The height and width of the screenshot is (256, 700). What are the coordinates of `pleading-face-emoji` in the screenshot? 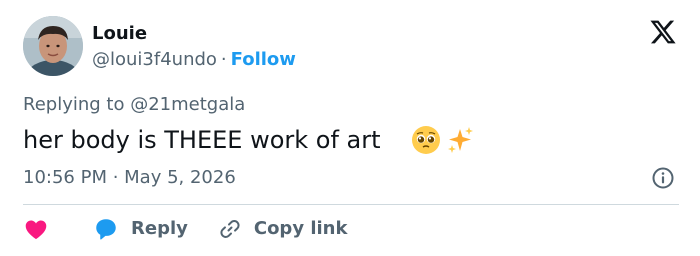 It's located at (426, 140).